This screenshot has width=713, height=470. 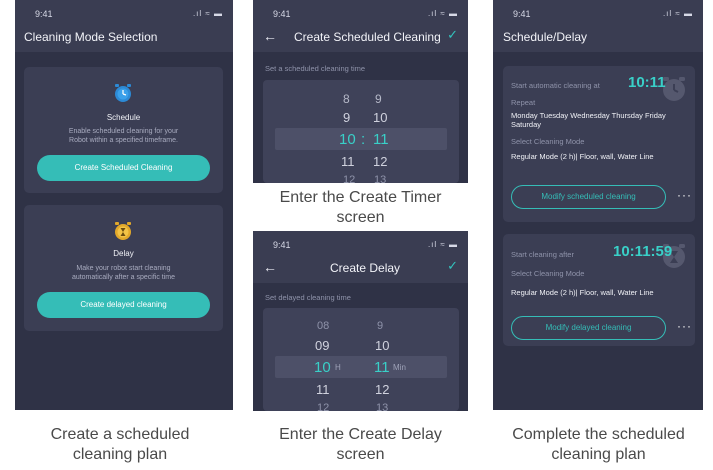 I want to click on minute-unit: Min, so click(x=399, y=367).